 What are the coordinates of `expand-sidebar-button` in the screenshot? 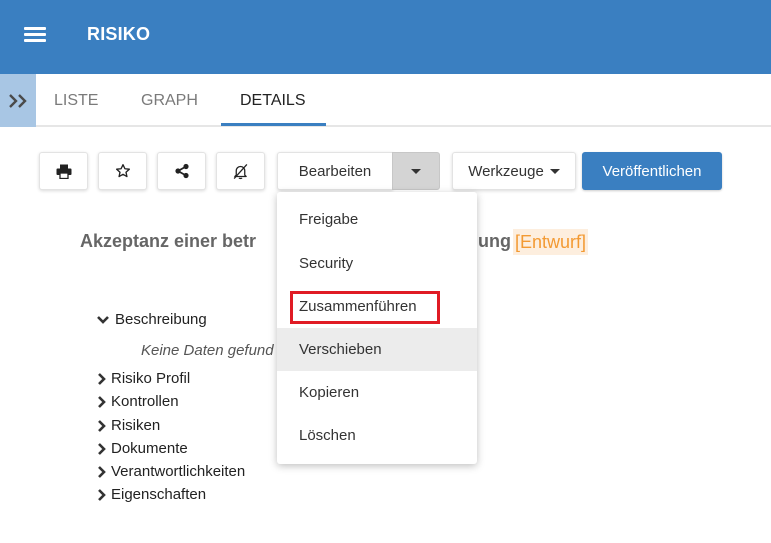 It's located at (18, 100).